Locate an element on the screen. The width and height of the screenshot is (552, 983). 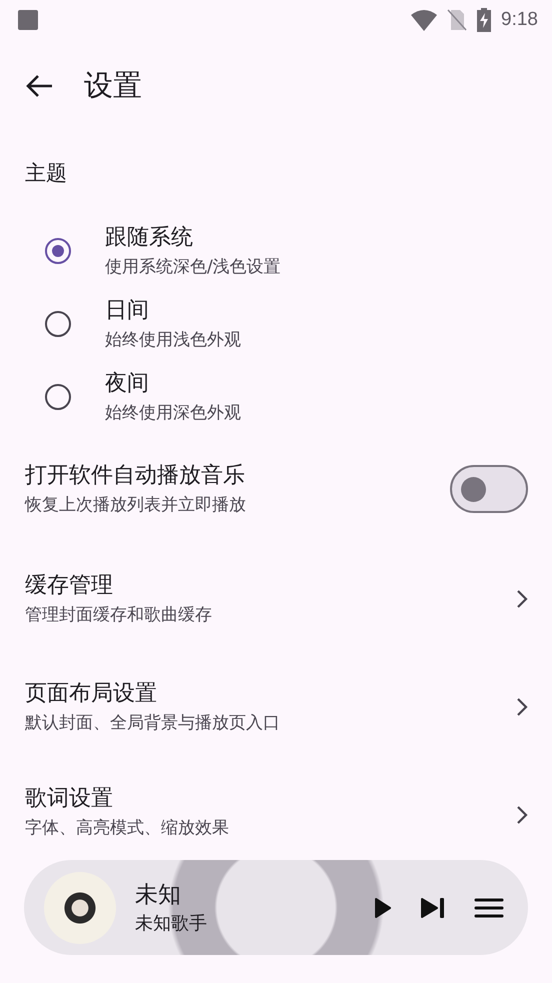
settings-item: 页面布局设置 默认封面、全局背景与播放页入口 is located at coordinates (276, 707).